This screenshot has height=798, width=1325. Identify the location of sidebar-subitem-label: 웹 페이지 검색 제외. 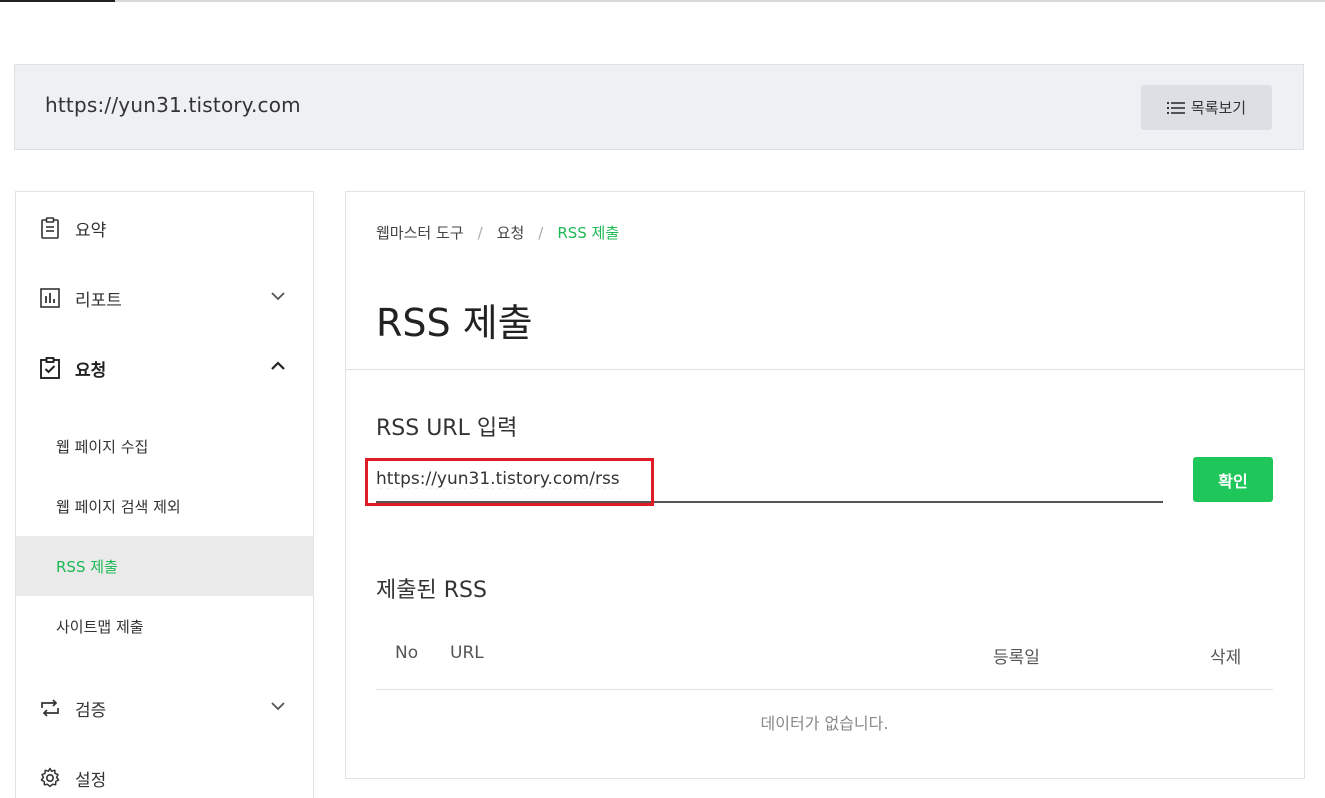
(118, 507).